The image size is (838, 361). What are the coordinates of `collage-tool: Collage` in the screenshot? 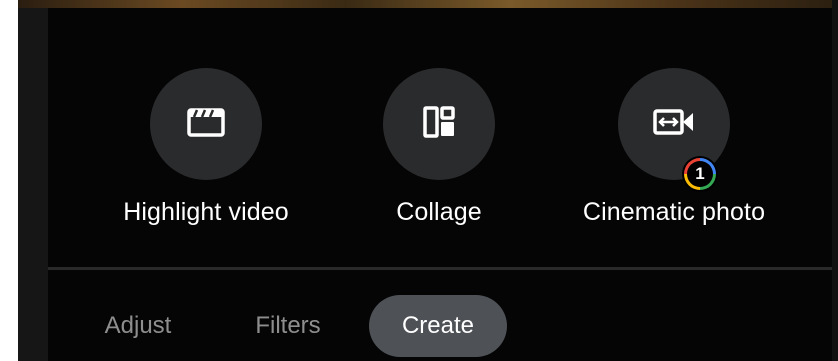 It's located at (439, 147).